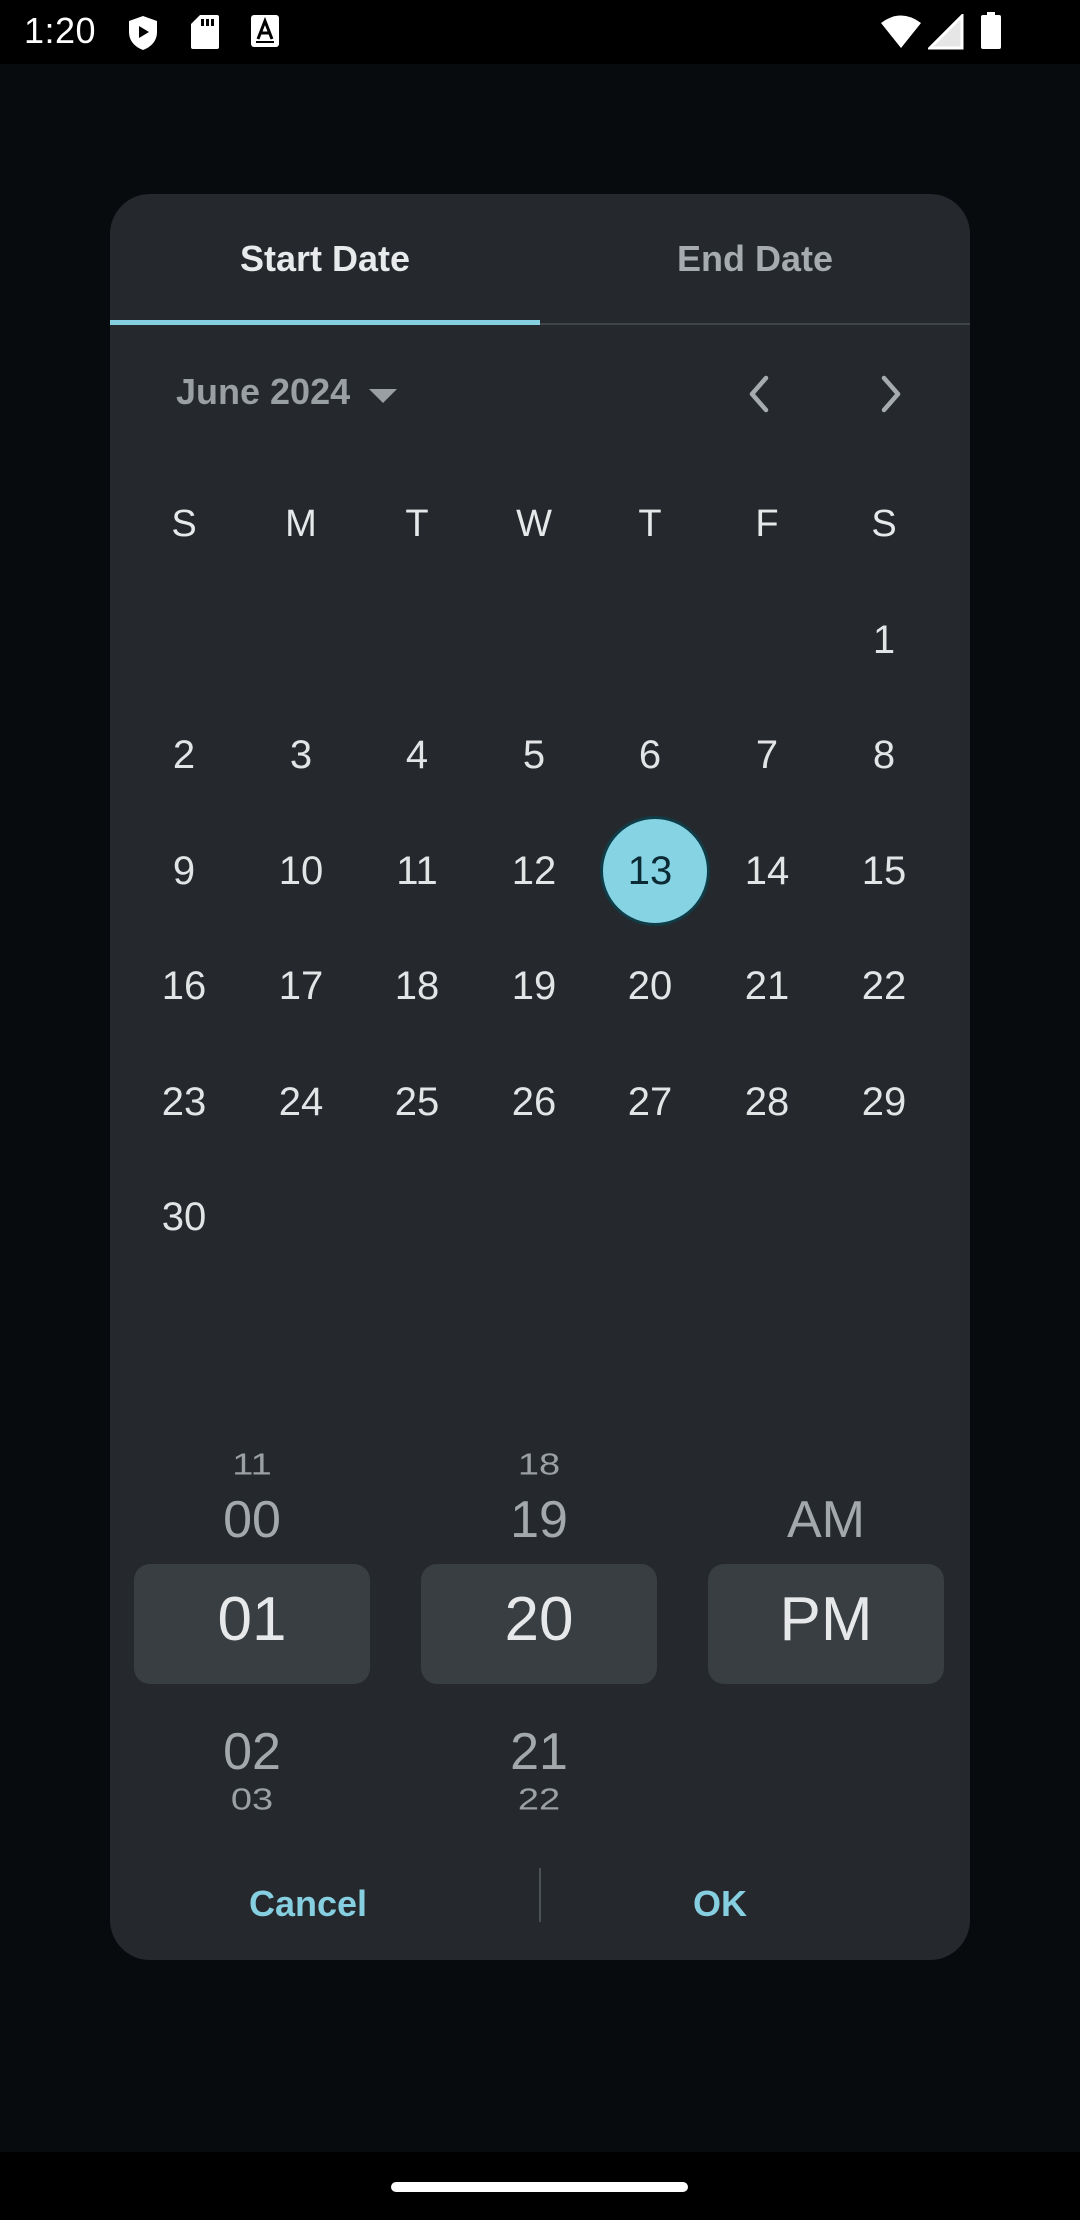 Image resolution: width=1080 pixels, height=2220 pixels. I want to click on calendar-day: 6, so click(650, 756).